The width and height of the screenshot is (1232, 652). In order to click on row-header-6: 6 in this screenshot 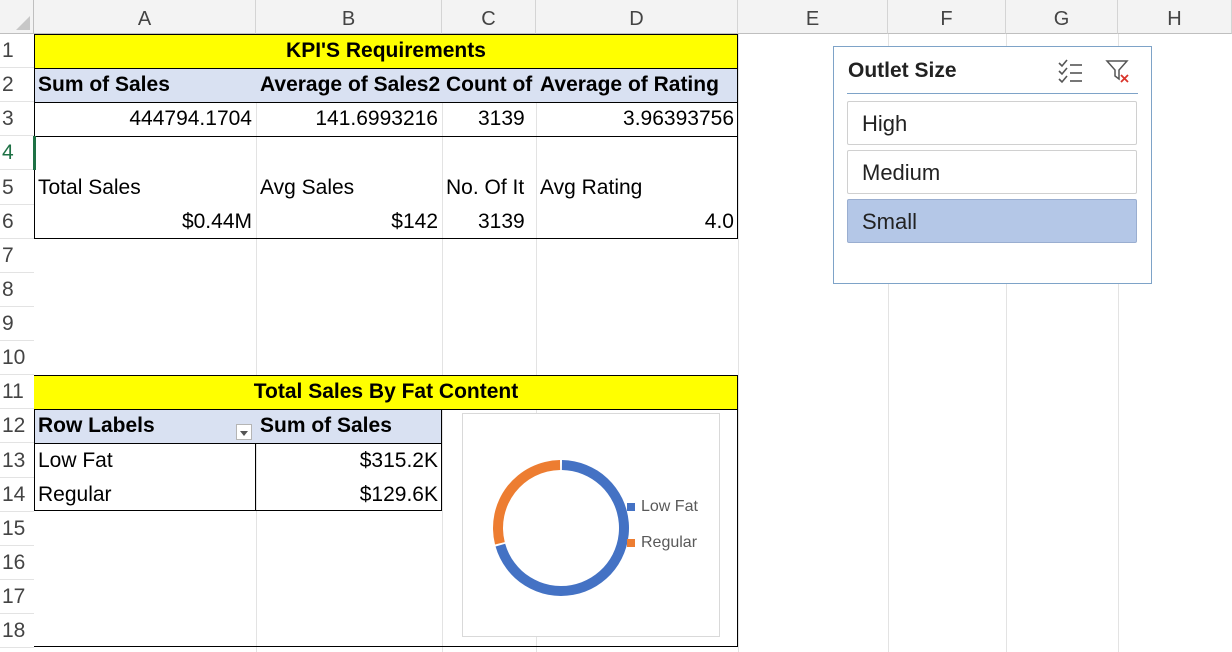, I will do `click(17, 222)`.